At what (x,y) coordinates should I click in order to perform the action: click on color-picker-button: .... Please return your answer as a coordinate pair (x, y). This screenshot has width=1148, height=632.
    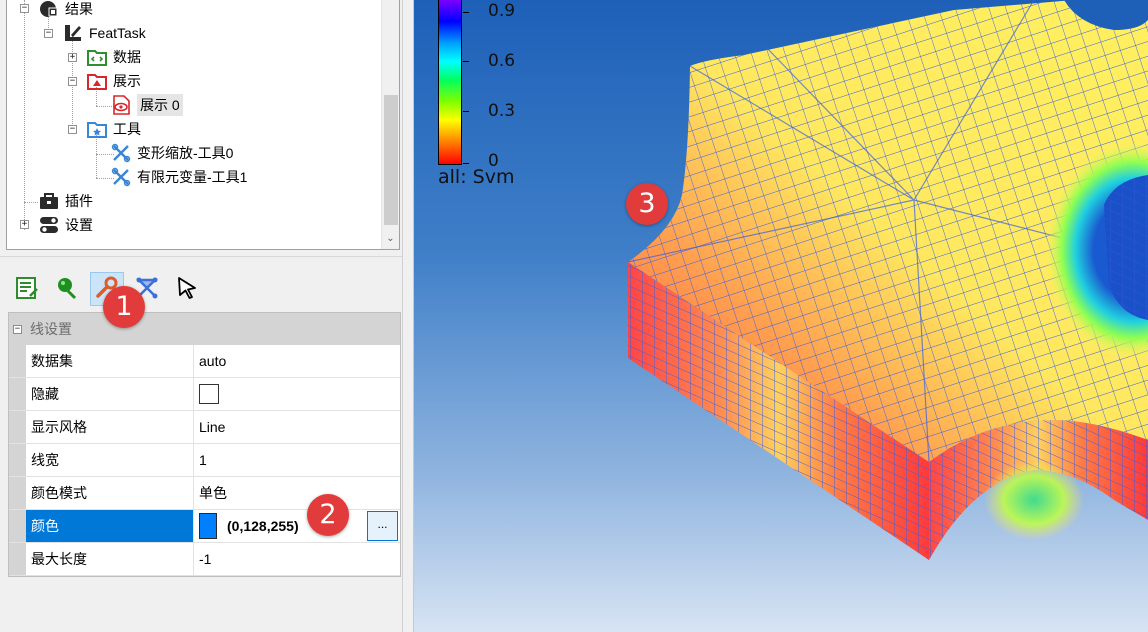
    Looking at the image, I should click on (382, 526).